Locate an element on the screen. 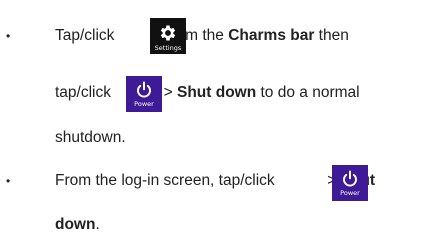 The image size is (448, 245). down-label: down is located at coordinates (75, 224).